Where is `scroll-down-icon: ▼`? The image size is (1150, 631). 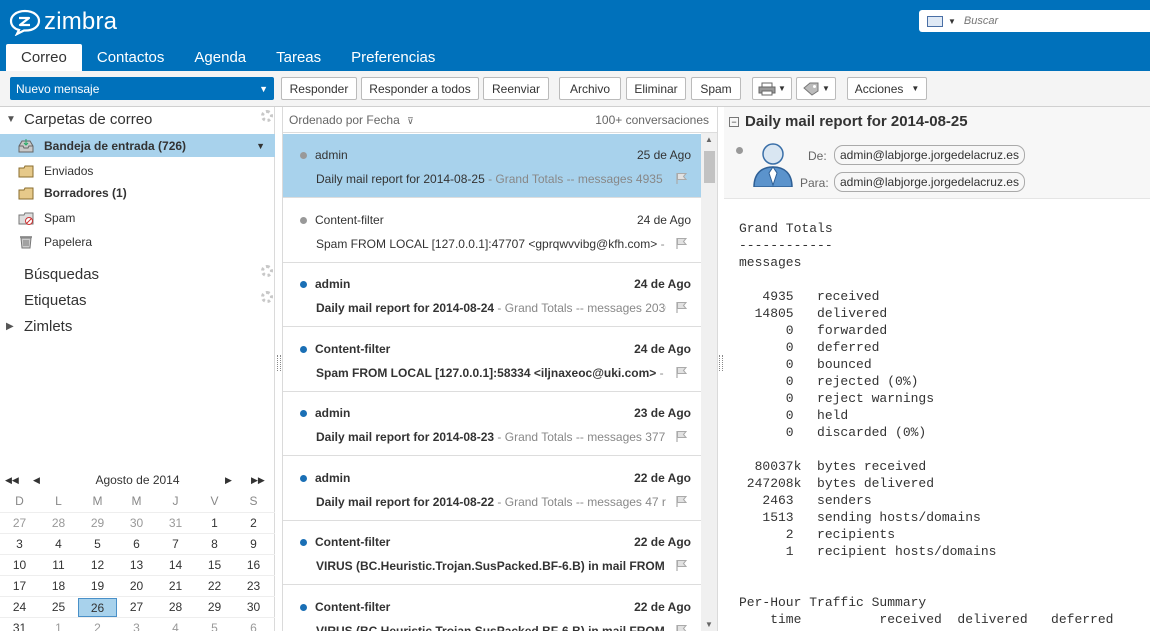
scroll-down-icon: ▼ is located at coordinates (709, 624).